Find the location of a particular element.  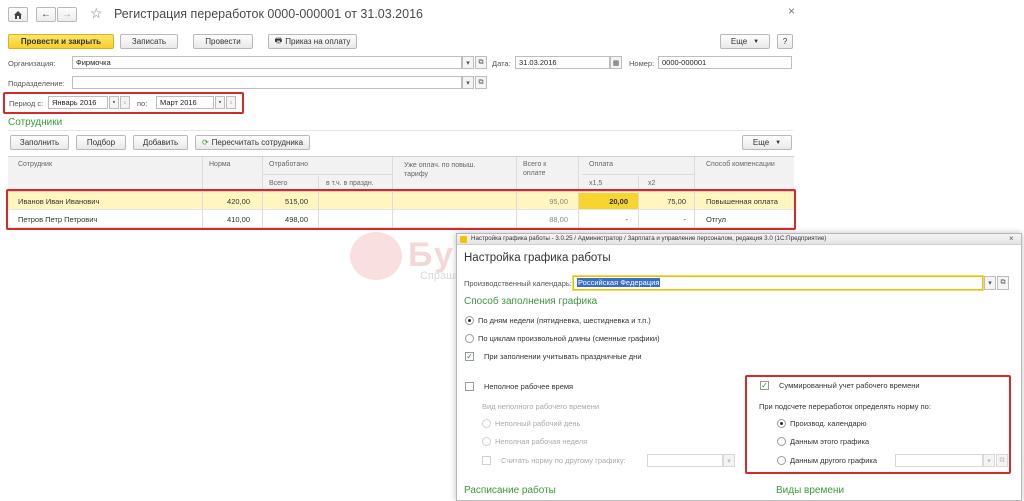

dialog-heading: Настройка графика работы is located at coordinates (537, 258).